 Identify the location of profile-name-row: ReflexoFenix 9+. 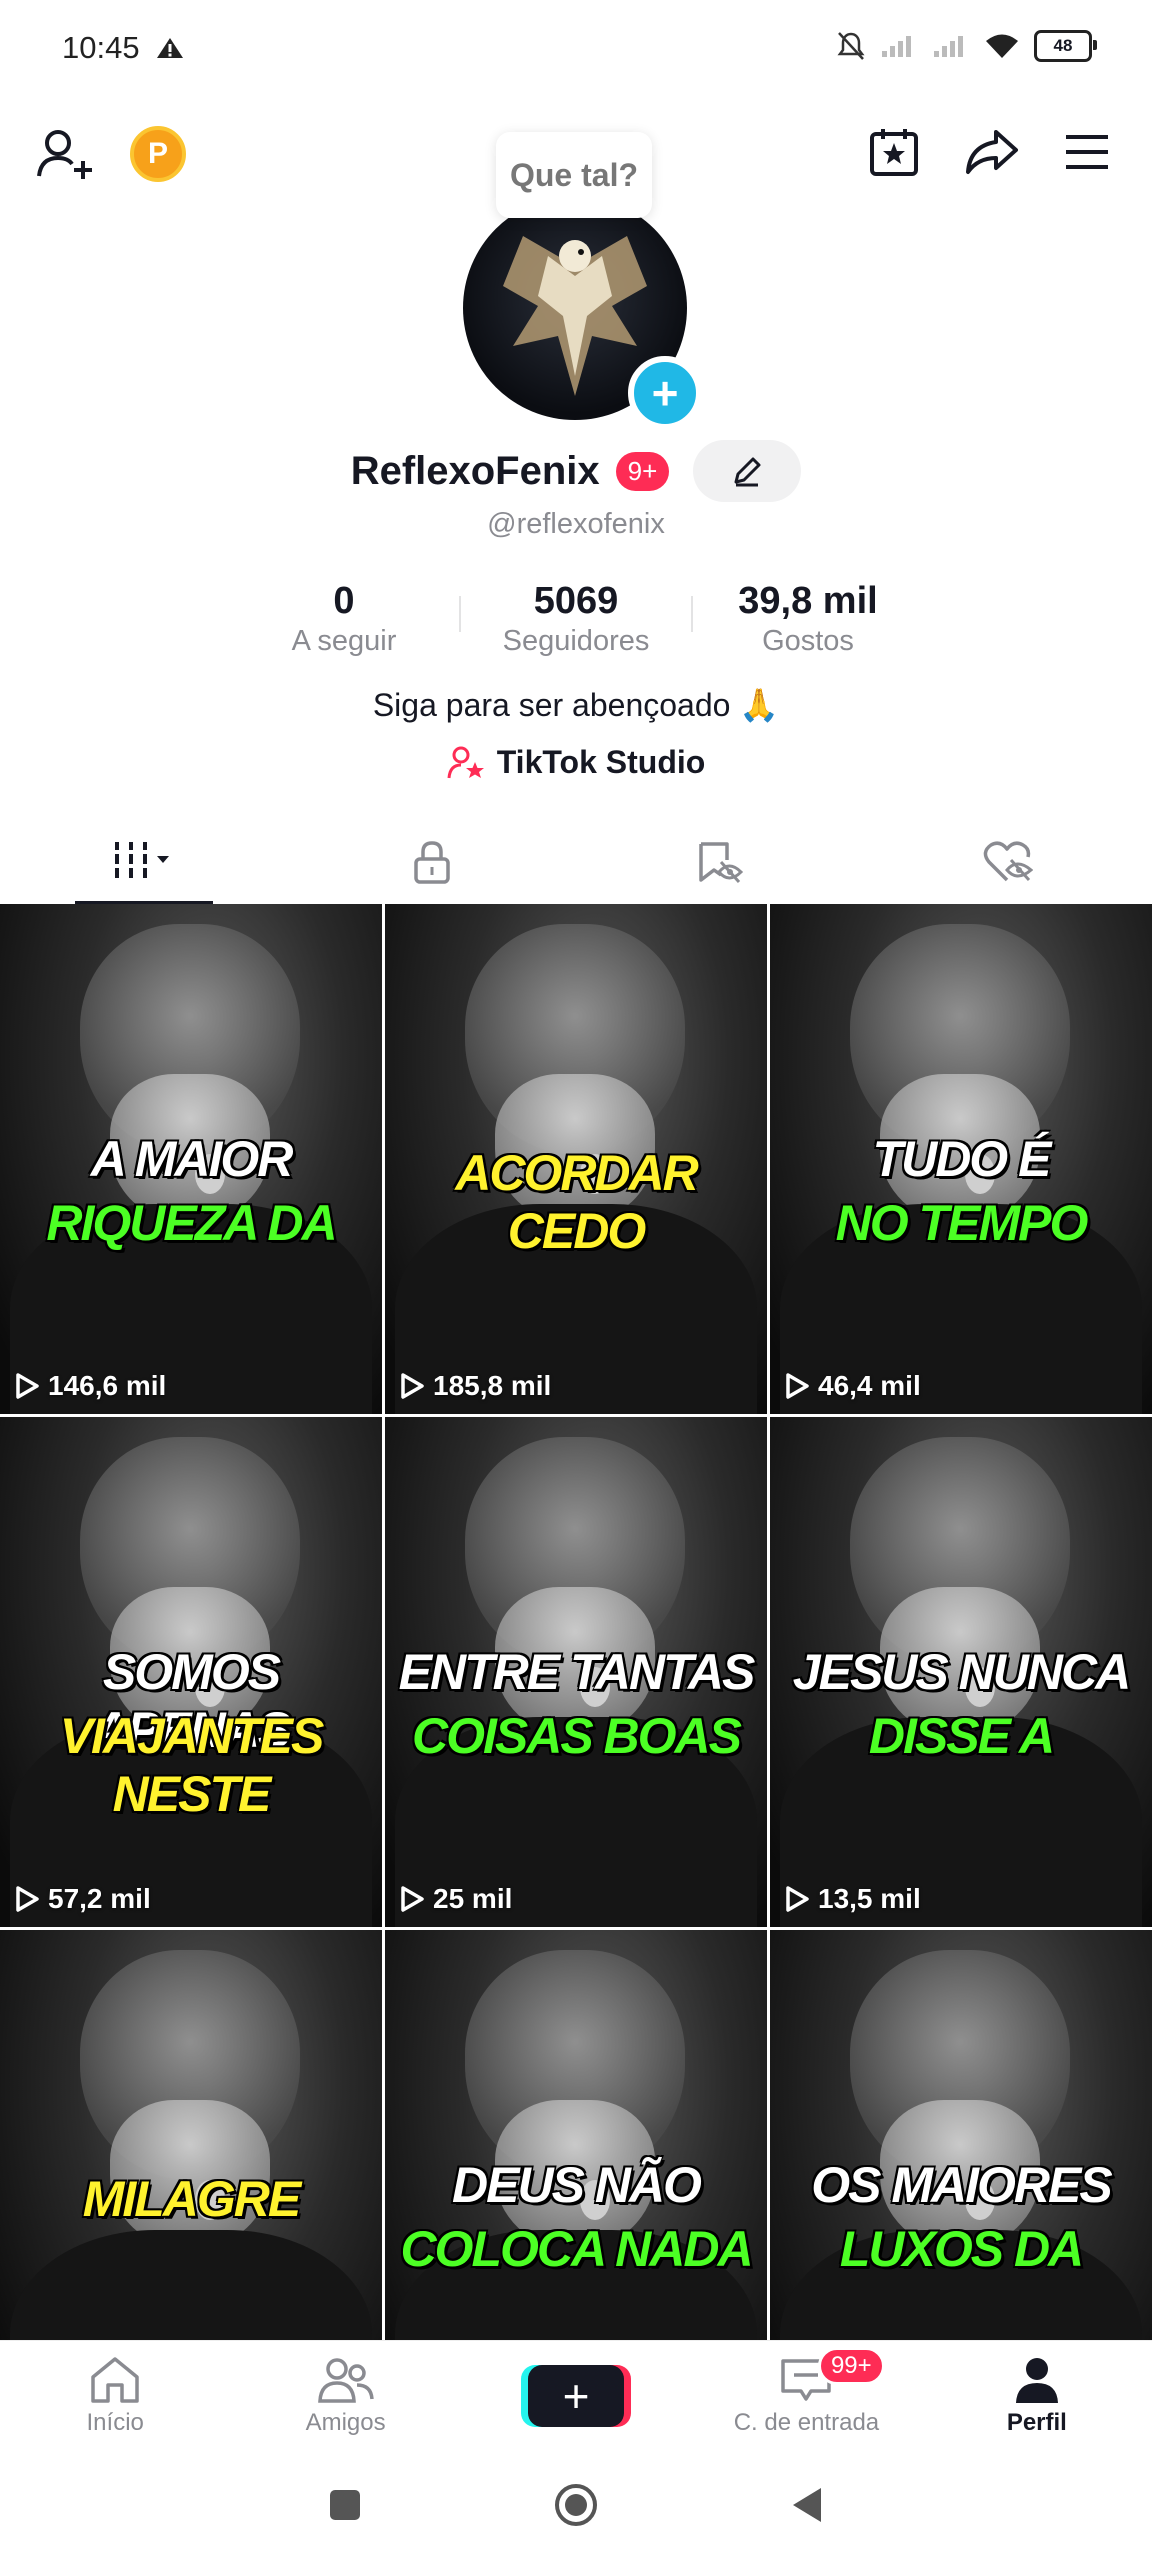
(576, 471).